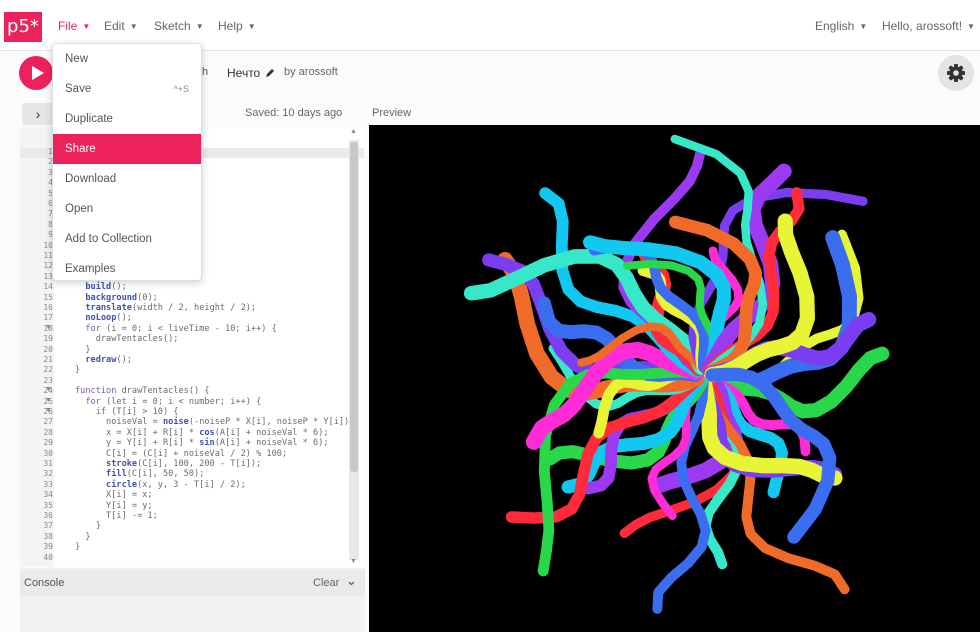 The width and height of the screenshot is (980, 632). Describe the element at coordinates (114, 26) in the screenshot. I see `menu-edit-label: Edit` at that location.